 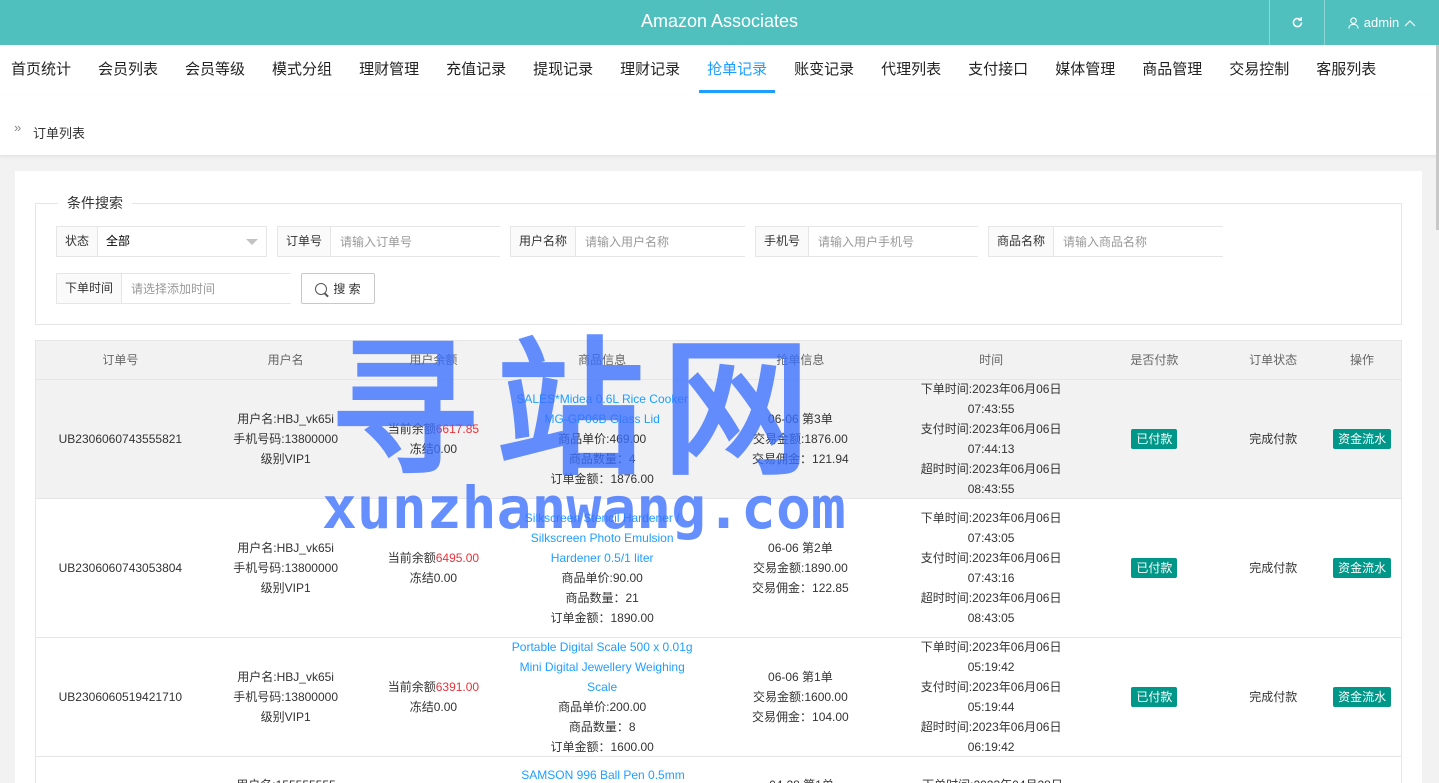 I want to click on unit-price: 商品单价:200.00, so click(x=602, y=707).